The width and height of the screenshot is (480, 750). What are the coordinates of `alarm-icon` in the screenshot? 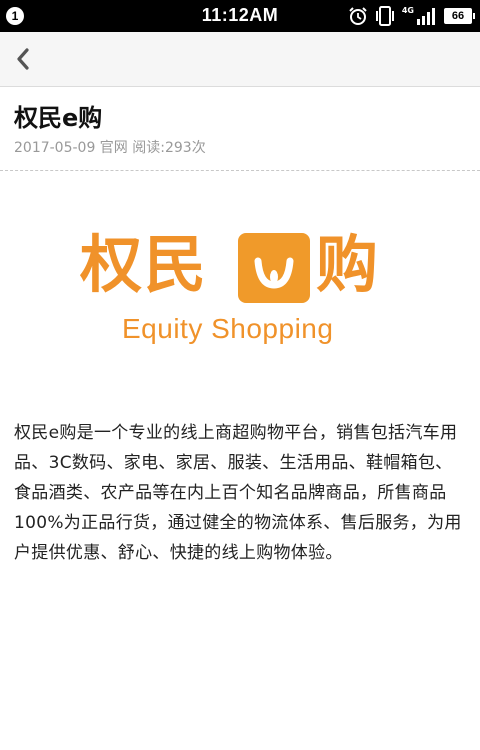 It's located at (358, 16).